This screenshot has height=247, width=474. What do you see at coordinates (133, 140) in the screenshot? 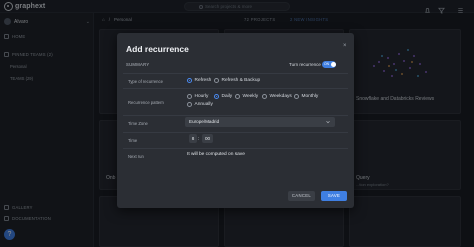
I see `time-label: Time` at bounding box center [133, 140].